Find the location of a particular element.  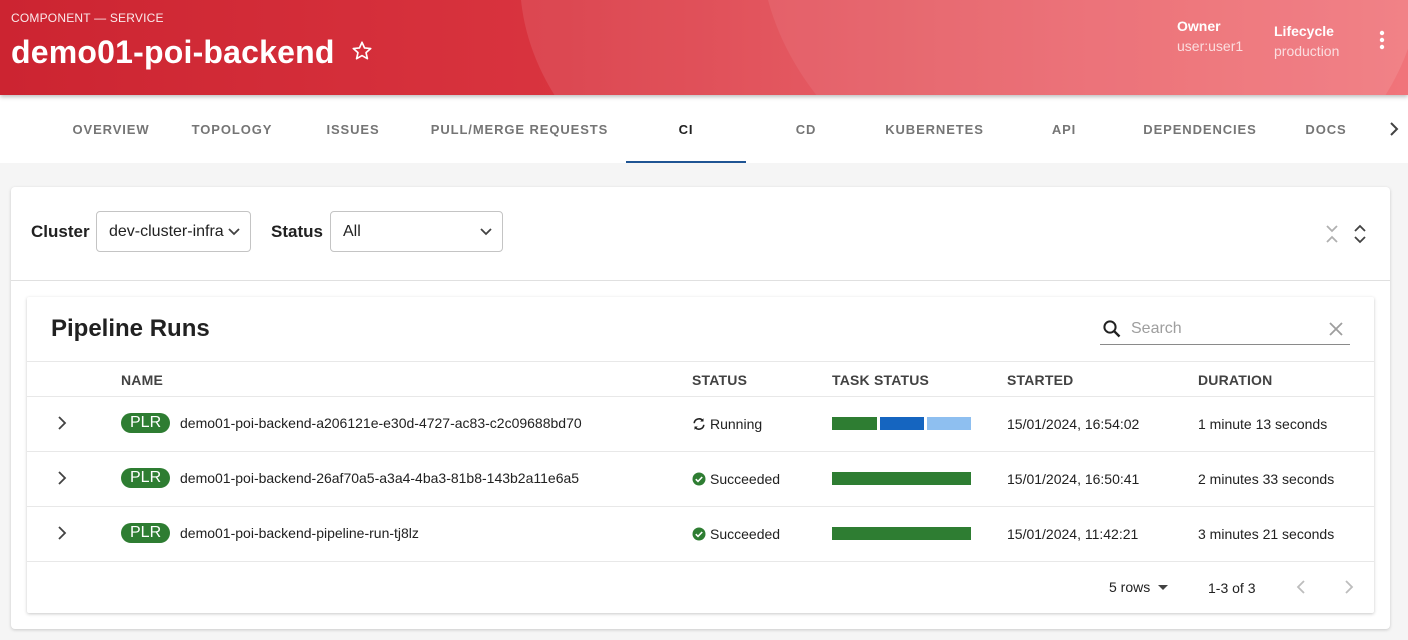

table-header: NAME STATUS TASK STATUS STARTED DURATION is located at coordinates (700, 379).